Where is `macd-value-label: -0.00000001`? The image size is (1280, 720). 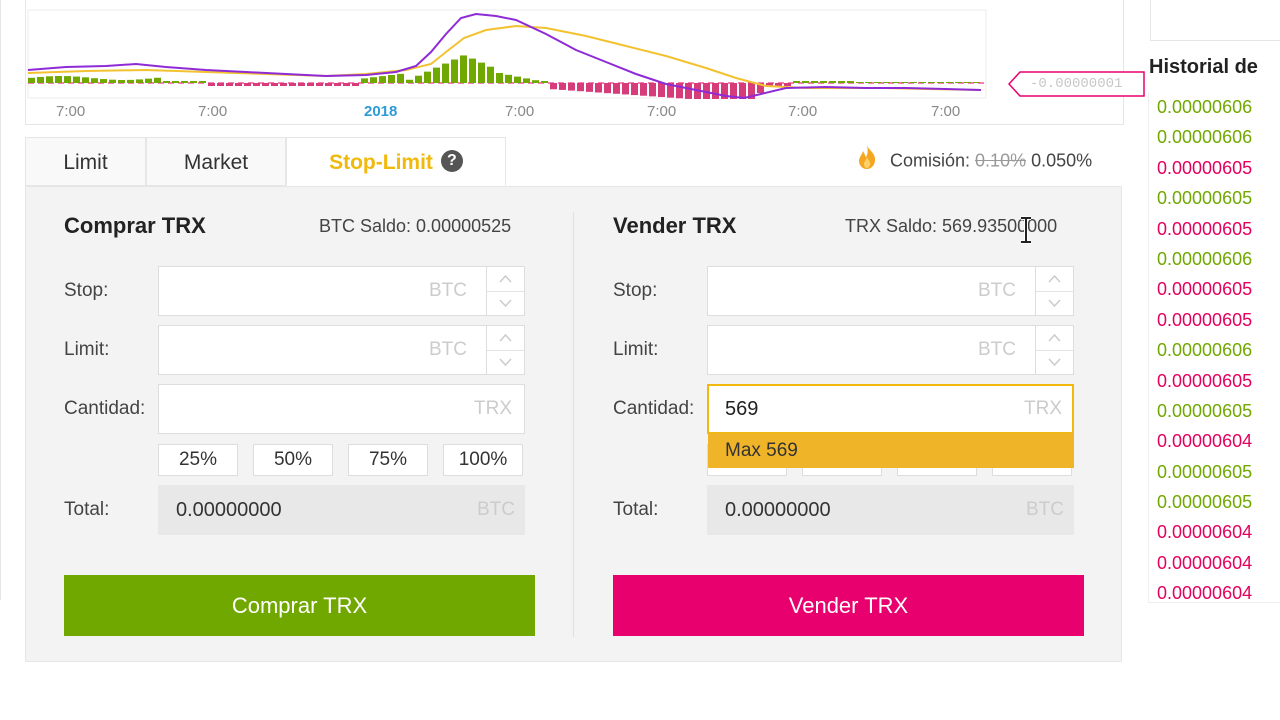
macd-value-label: -0.00000001 is located at coordinates (1076, 84).